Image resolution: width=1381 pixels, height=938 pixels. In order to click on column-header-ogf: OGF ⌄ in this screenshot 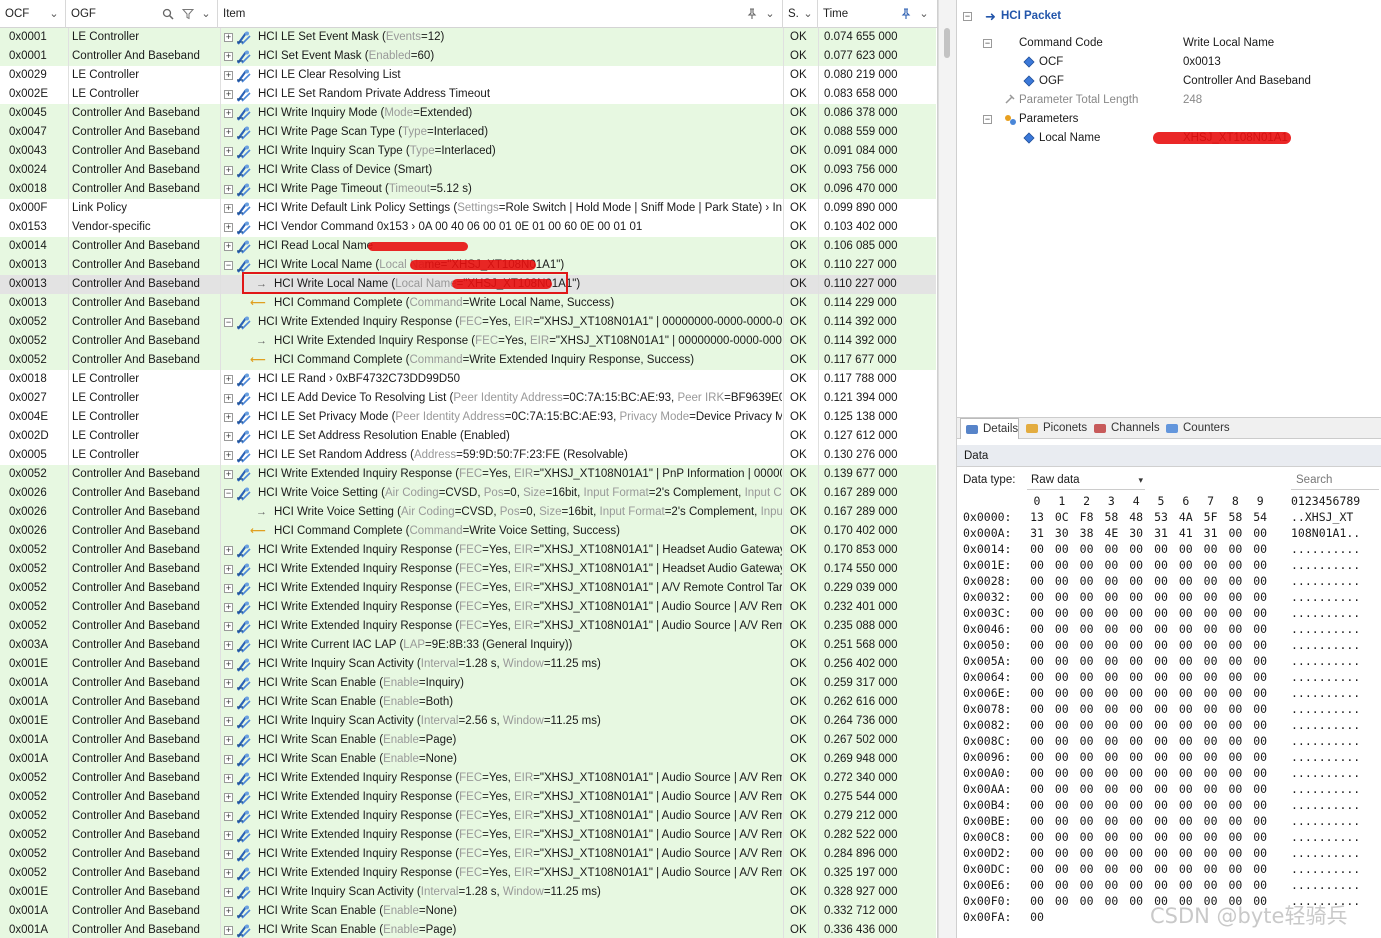, I will do `click(142, 14)`.